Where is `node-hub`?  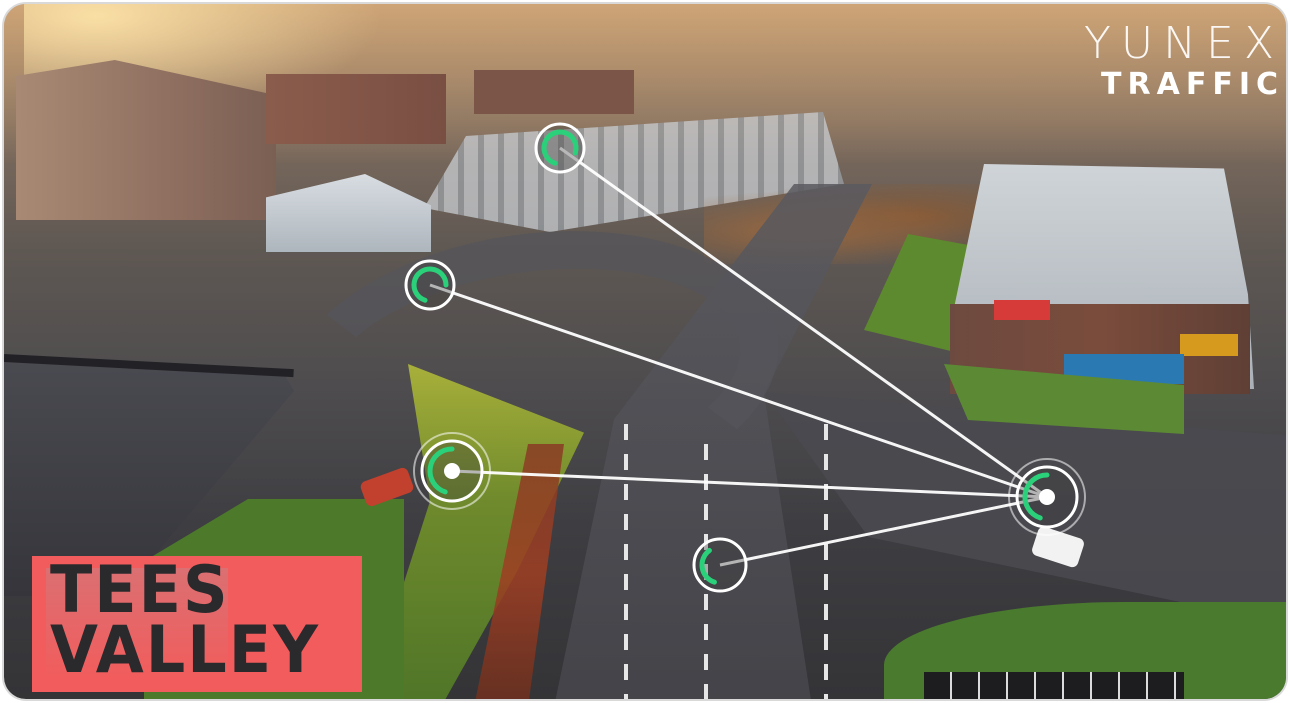 node-hub is located at coordinates (1047, 497).